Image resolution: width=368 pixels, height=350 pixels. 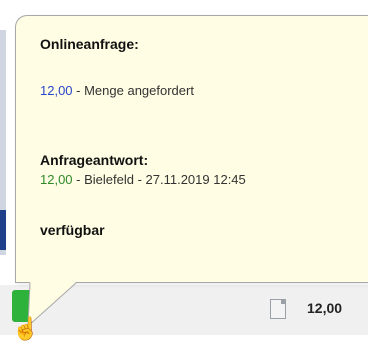 I want to click on requested-quantity: 12,00, so click(x=56, y=90).